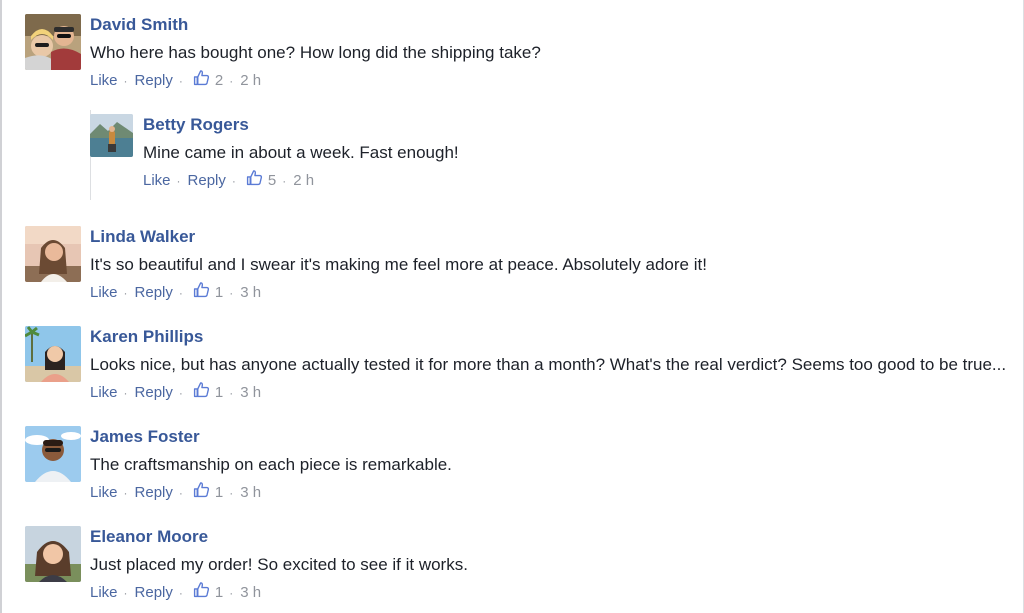 The image size is (1024, 613). I want to click on avatar-photo-woman-selfie-icon, so click(53, 554).